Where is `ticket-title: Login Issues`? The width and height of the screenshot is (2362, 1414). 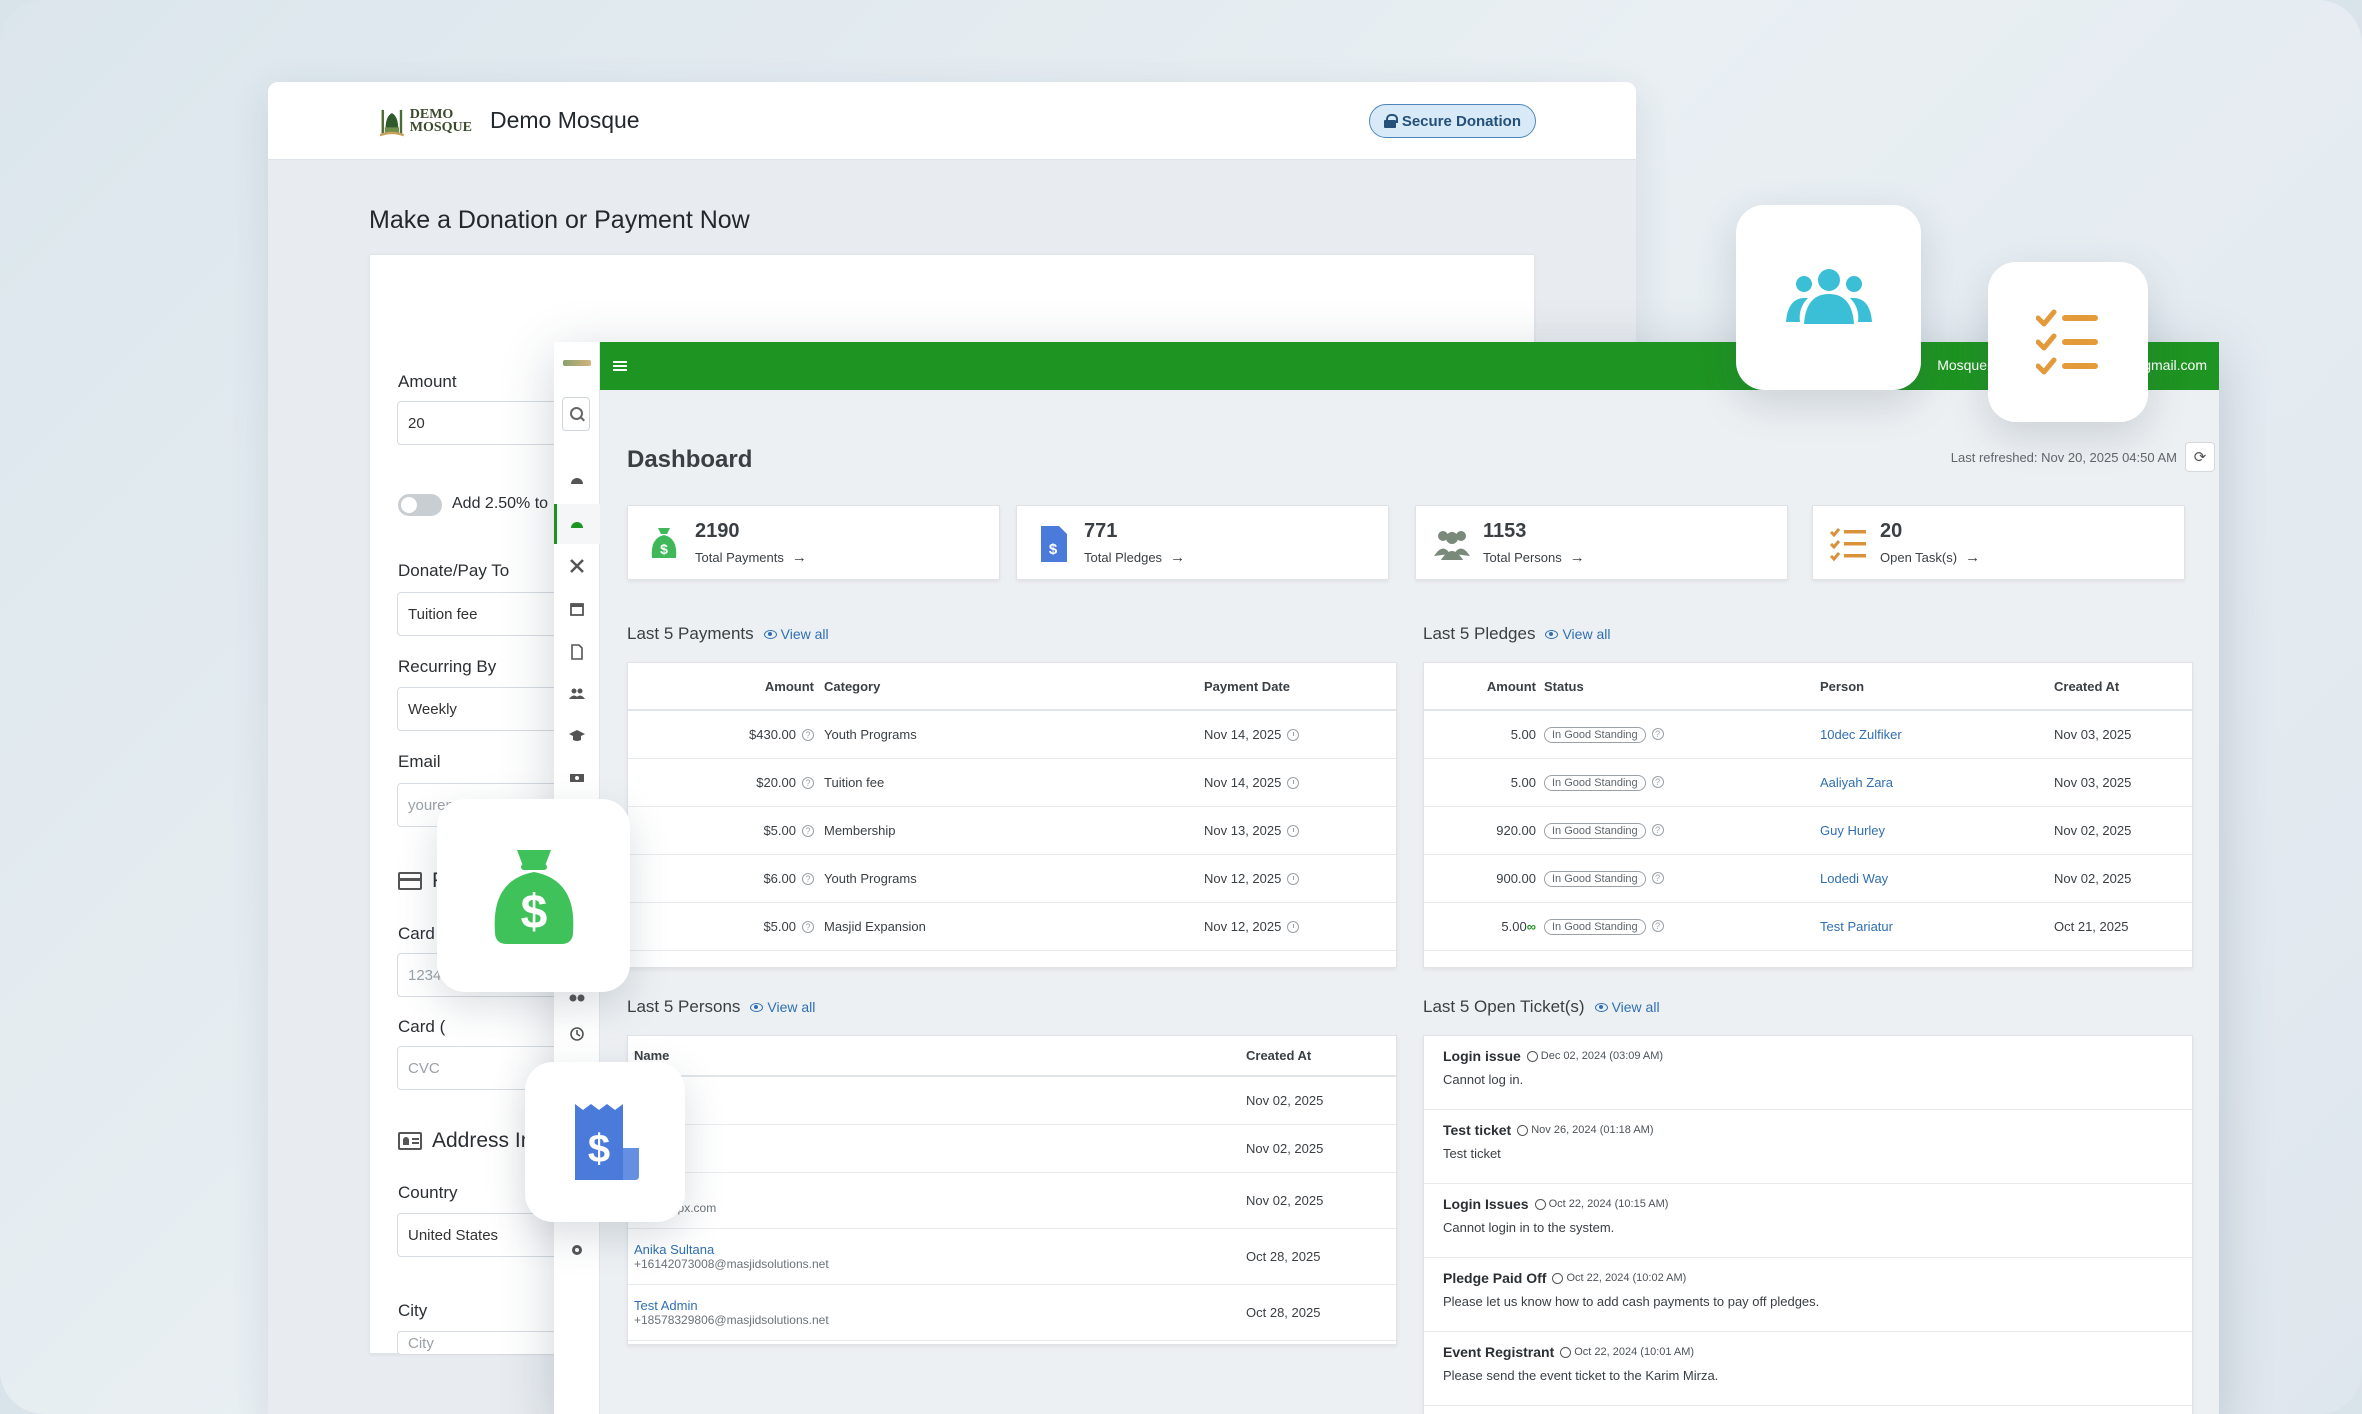
ticket-title: Login Issues is located at coordinates (1486, 1204).